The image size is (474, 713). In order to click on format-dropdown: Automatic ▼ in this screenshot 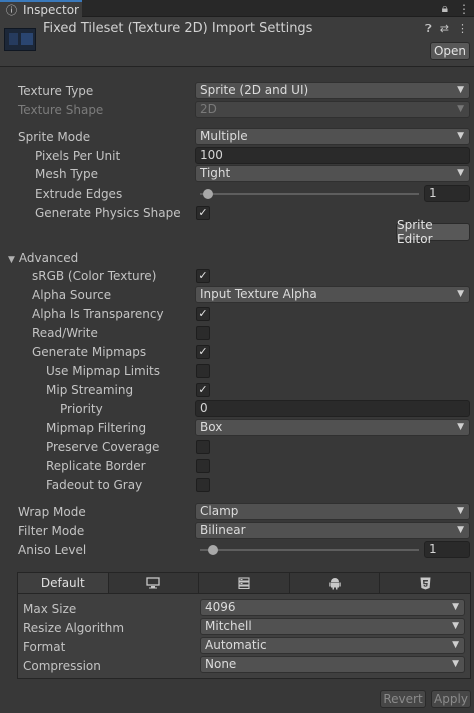, I will do `click(332, 645)`.